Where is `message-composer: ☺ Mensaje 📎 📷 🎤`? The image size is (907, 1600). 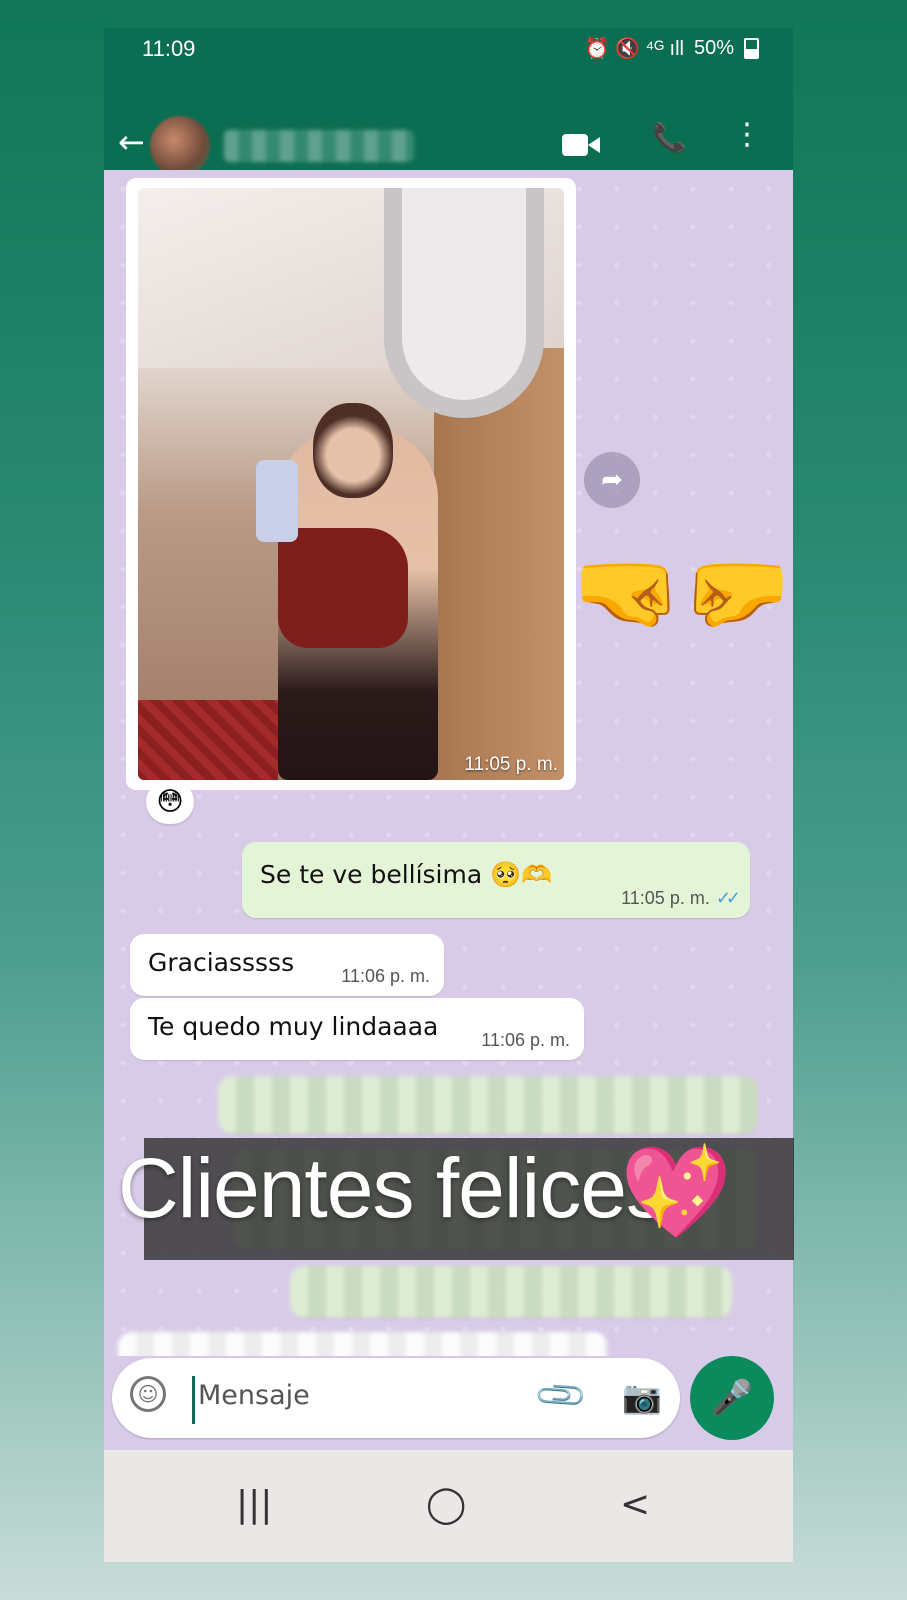 message-composer: ☺ Mensaje 📎 📷 🎤 is located at coordinates (448, 1402).